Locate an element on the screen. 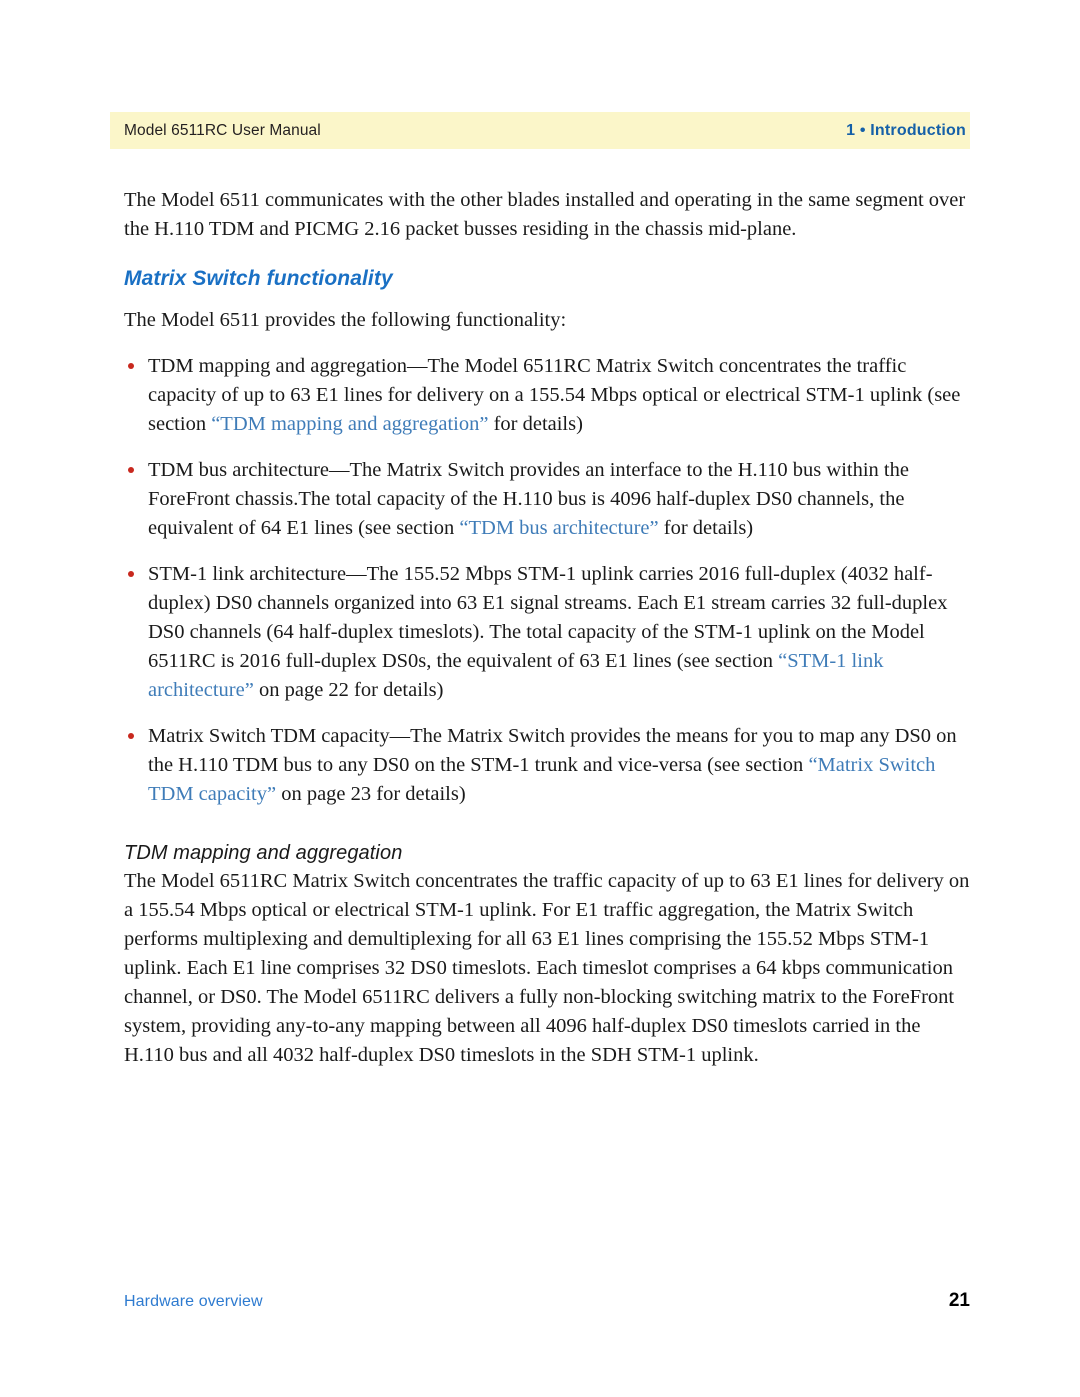  list-item-text-tail: on page 22 for details) is located at coordinates (348, 690).